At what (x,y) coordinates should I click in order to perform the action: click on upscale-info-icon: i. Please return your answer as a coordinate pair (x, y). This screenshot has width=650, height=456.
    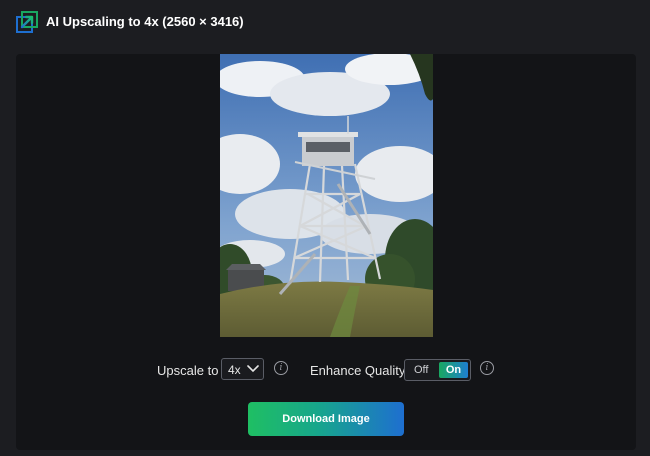
    Looking at the image, I should click on (281, 368).